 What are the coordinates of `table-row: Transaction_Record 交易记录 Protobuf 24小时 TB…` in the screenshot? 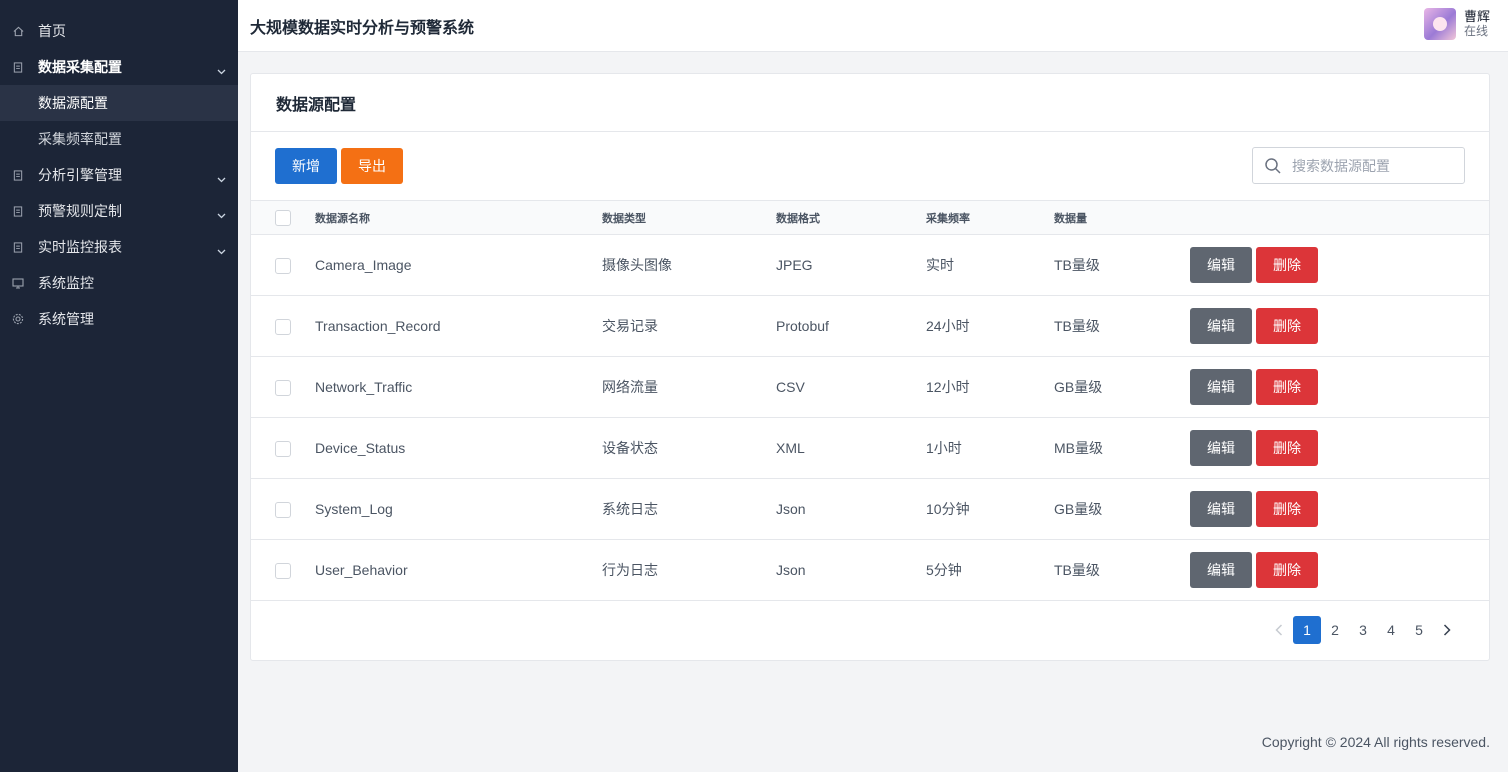 It's located at (870, 326).